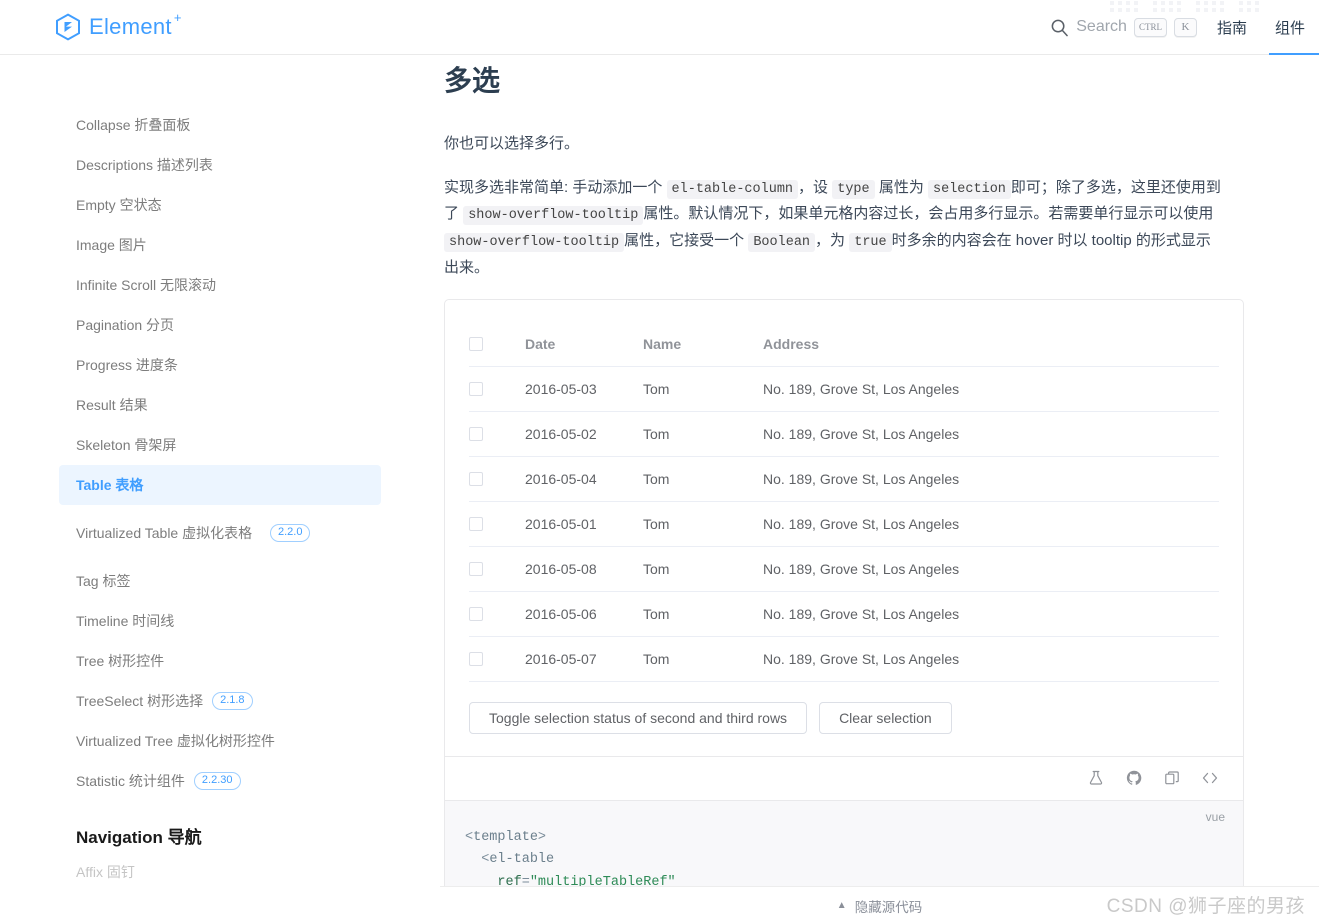 This screenshot has height=924, width=1319. I want to click on csdn-watermark: CSDN @狮子座的男孩, so click(1205, 906).